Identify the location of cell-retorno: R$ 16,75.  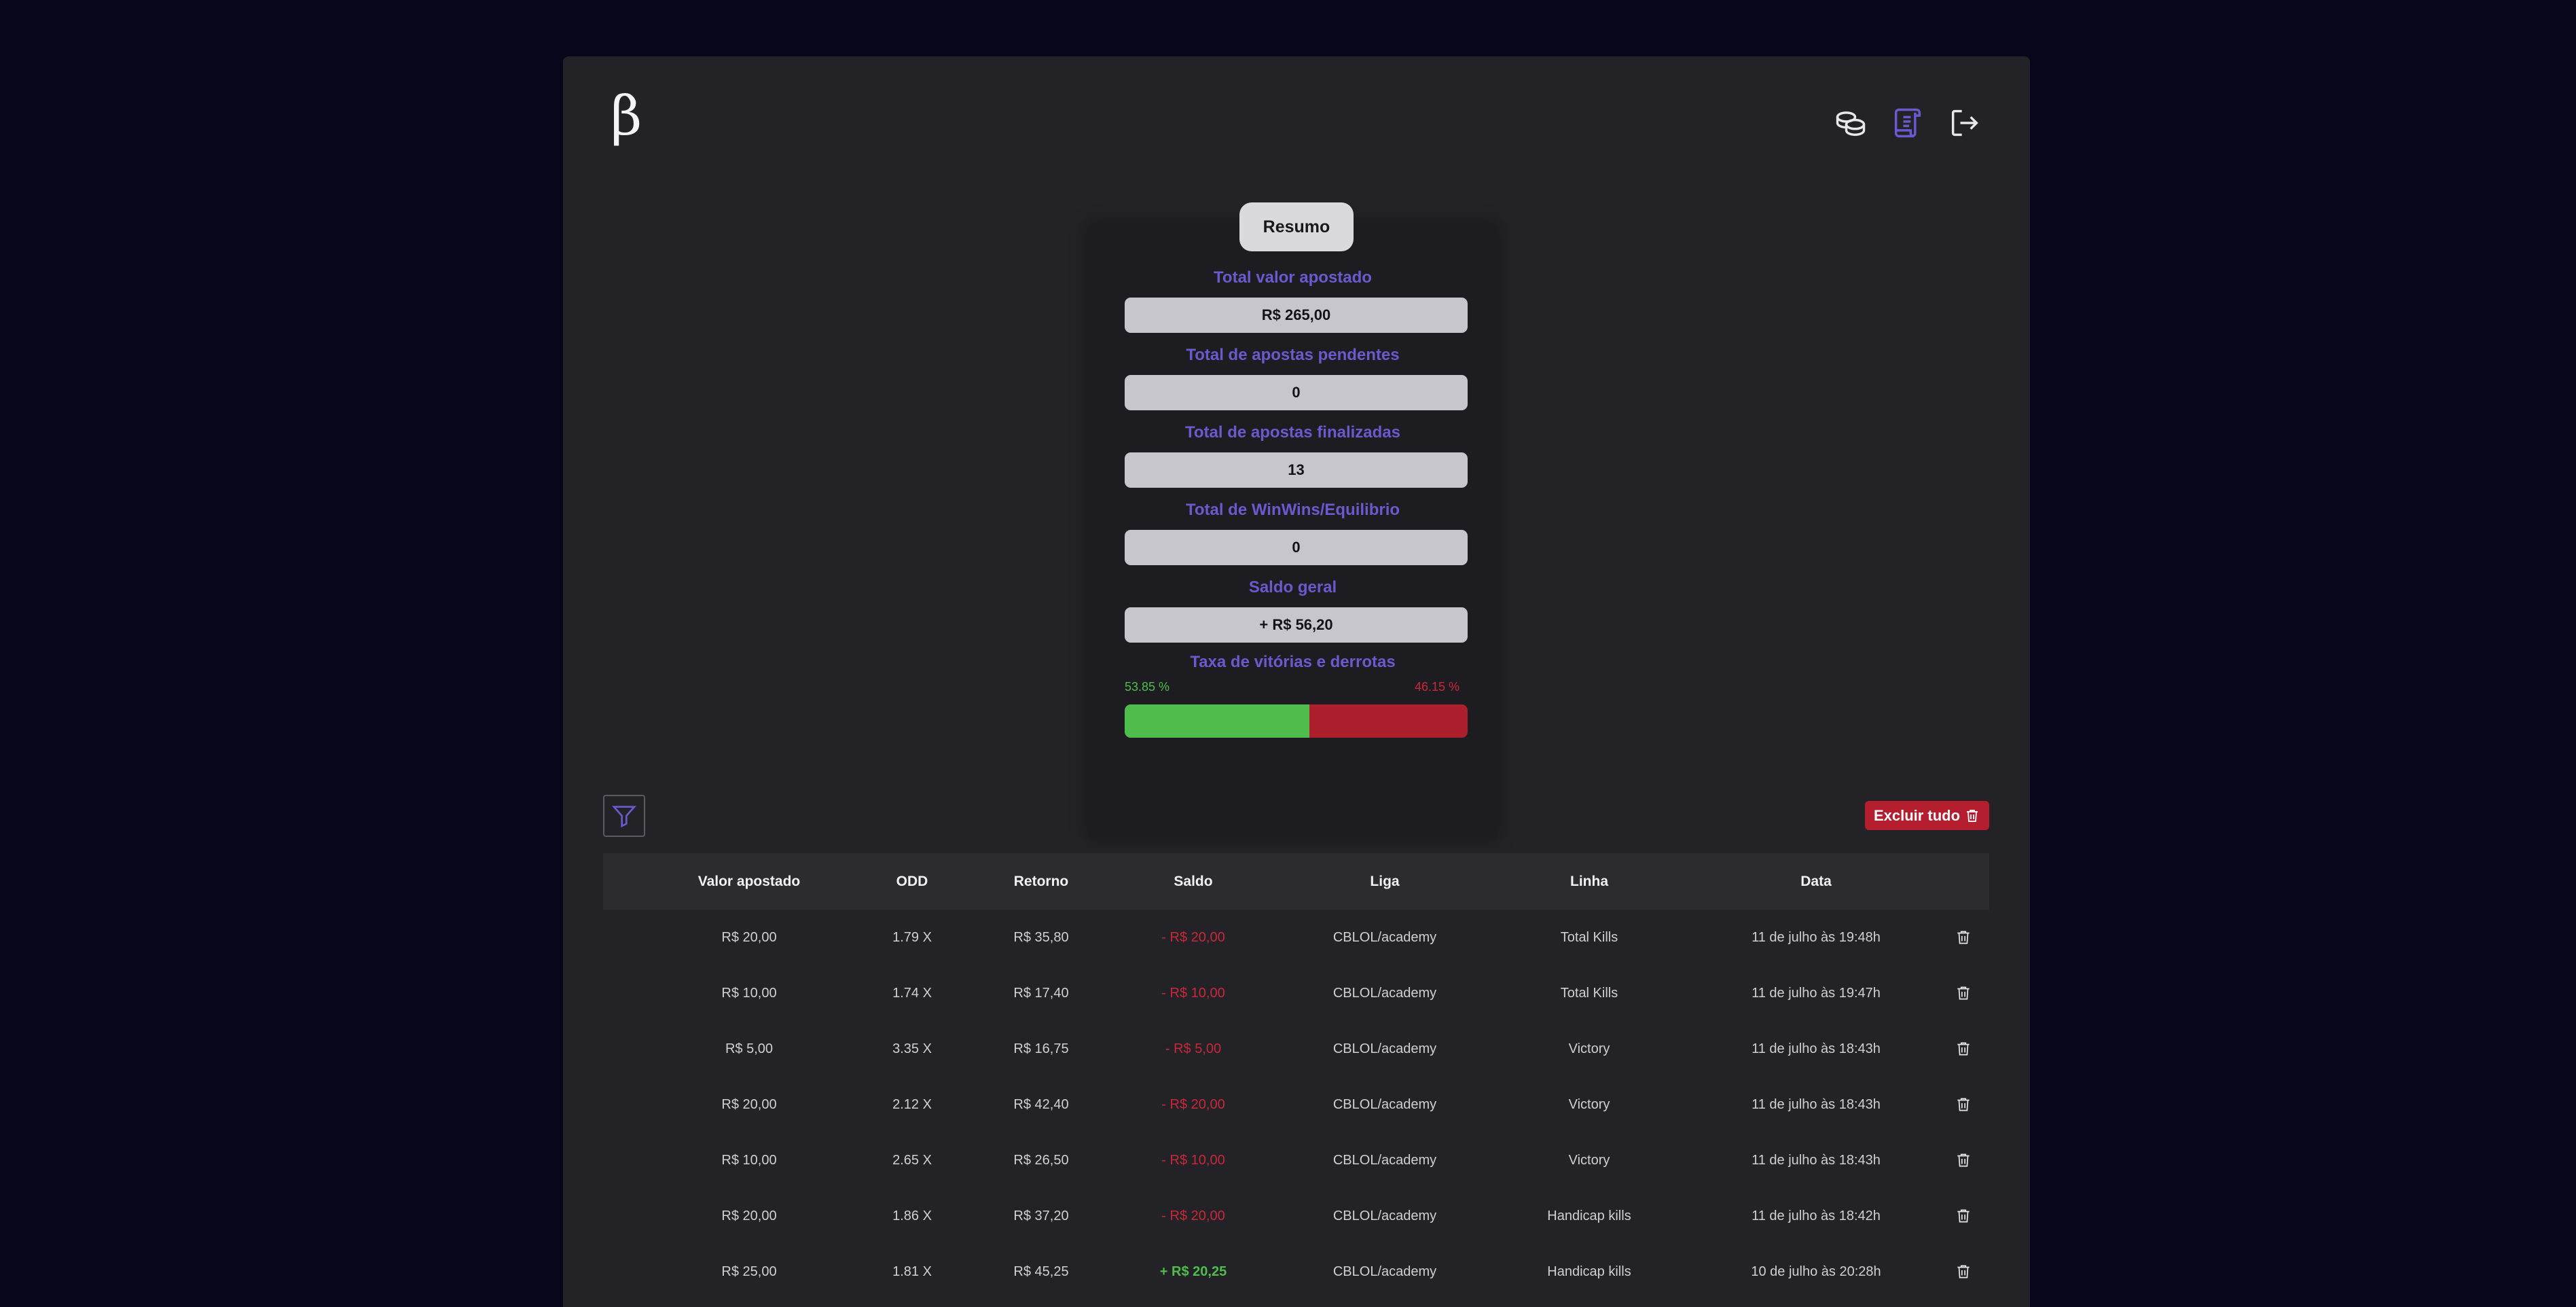
(1041, 1048).